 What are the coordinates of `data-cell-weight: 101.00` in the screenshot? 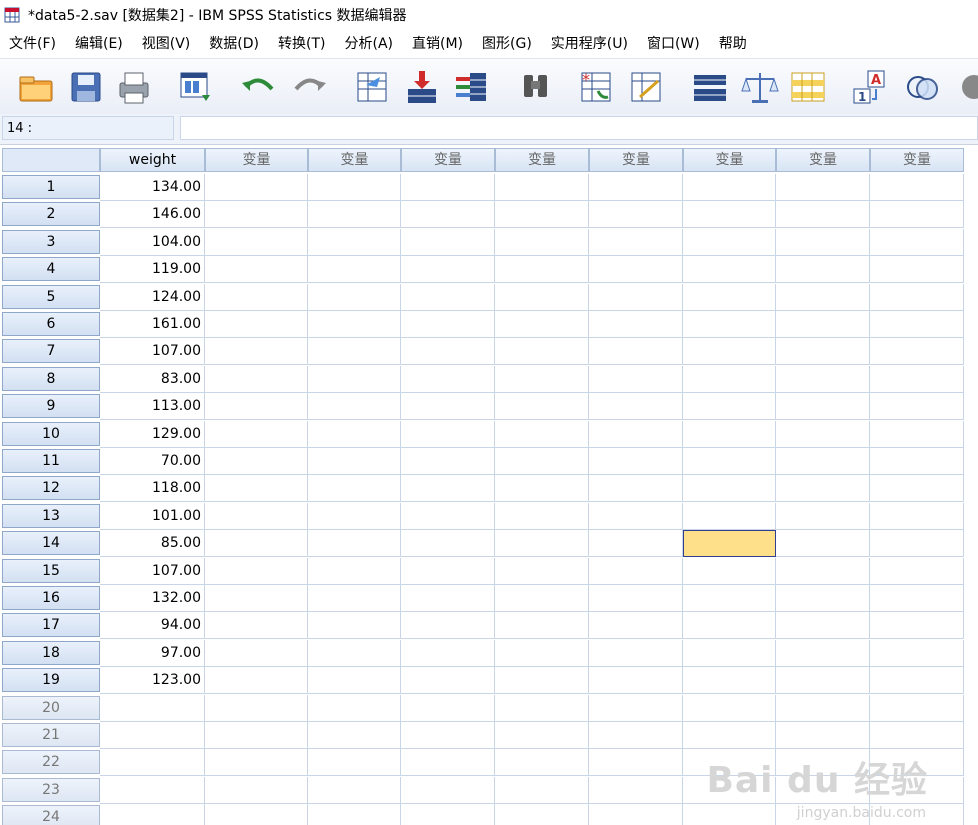 It's located at (152, 516).